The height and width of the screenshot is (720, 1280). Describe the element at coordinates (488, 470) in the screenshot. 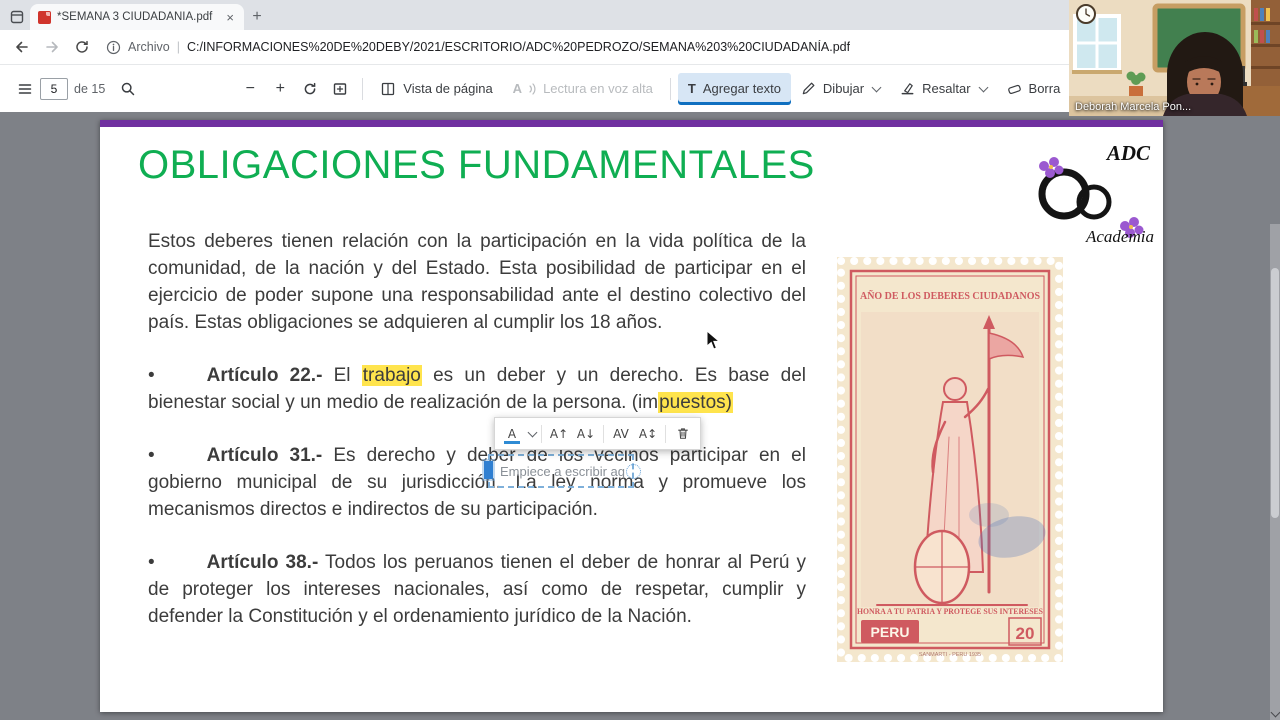

I see `textbox-drag-handle` at that location.